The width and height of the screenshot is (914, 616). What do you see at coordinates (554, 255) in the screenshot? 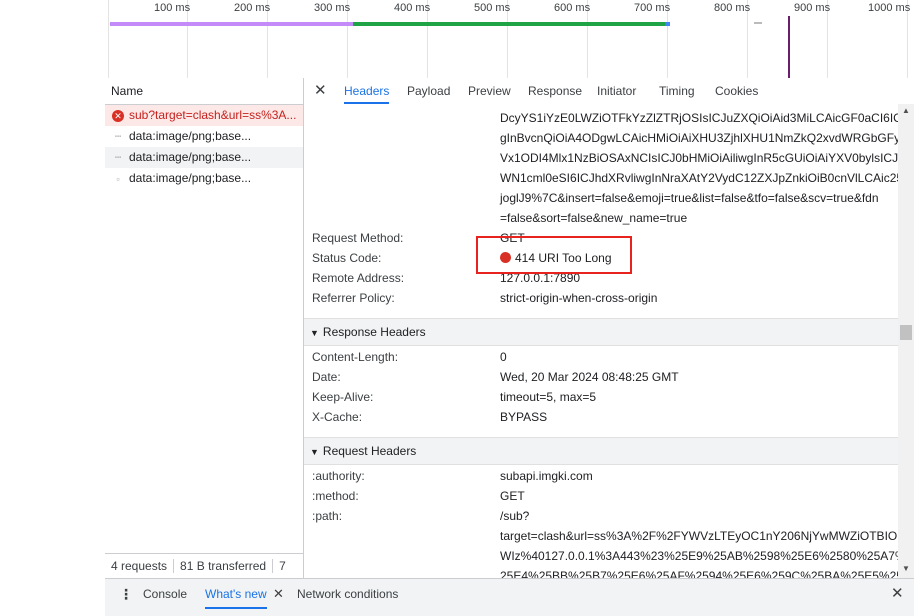
I see `status-highlight-box` at bounding box center [554, 255].